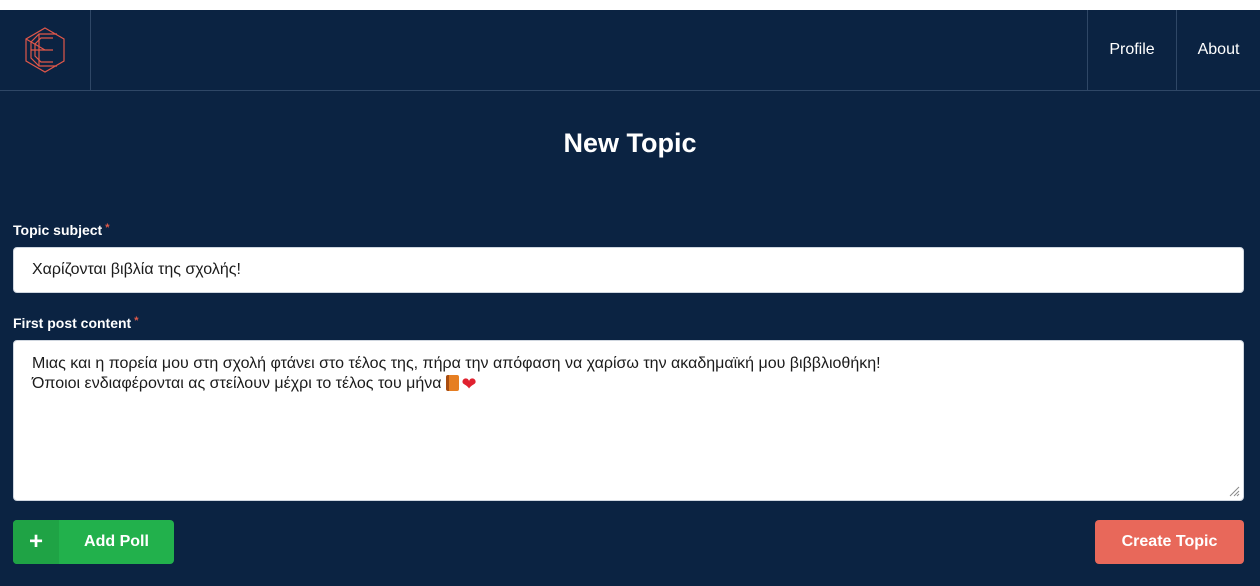  What do you see at coordinates (1234, 491) in the screenshot?
I see `resize-handle-icon` at bounding box center [1234, 491].